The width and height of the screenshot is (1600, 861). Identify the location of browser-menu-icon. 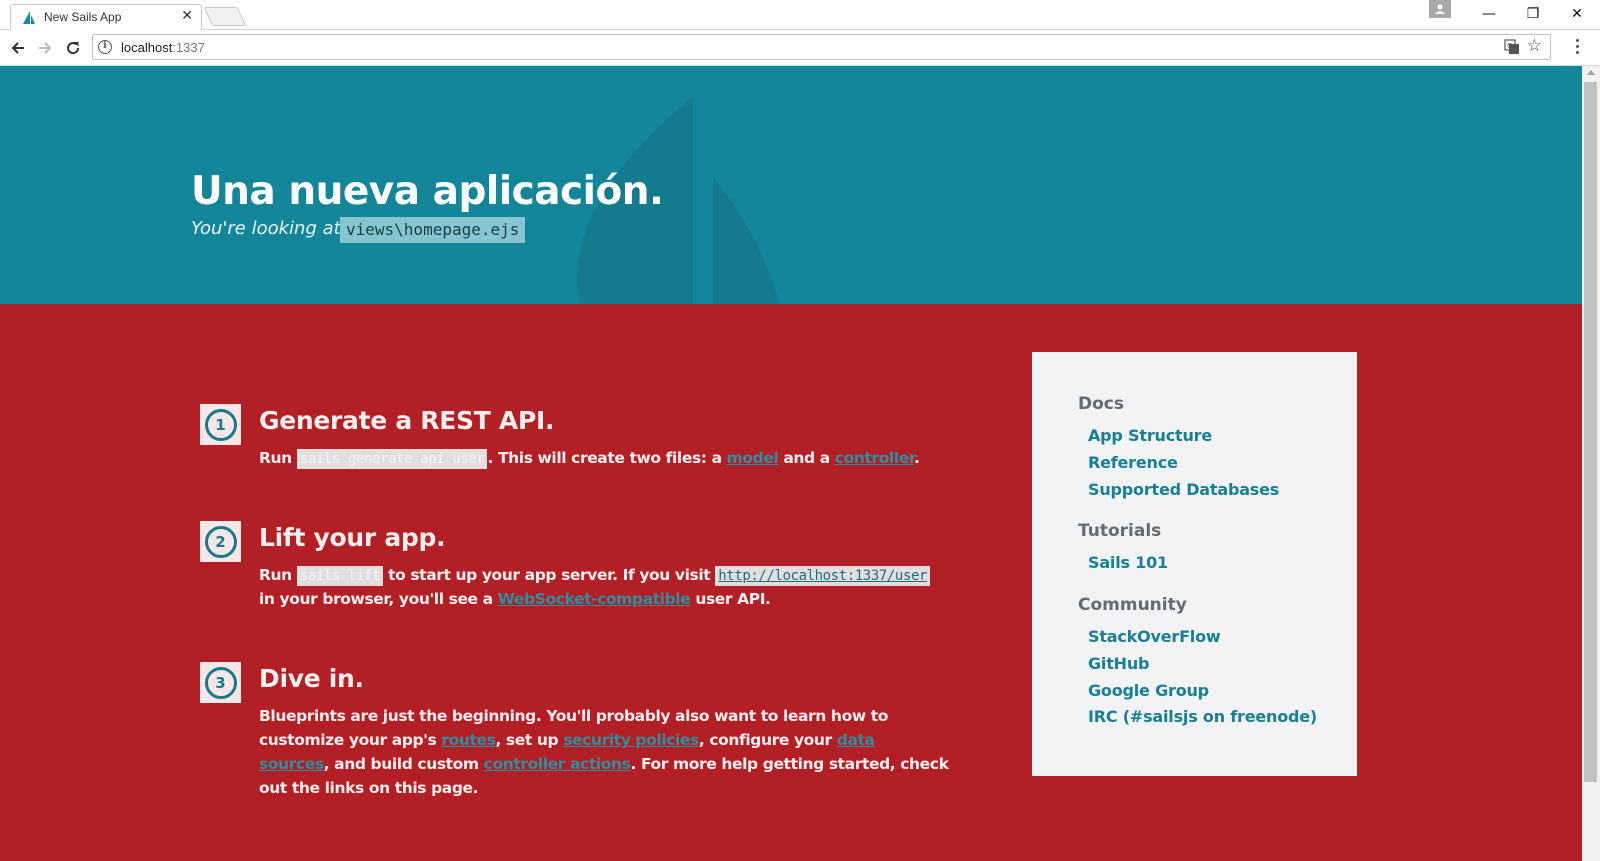
(1578, 48).